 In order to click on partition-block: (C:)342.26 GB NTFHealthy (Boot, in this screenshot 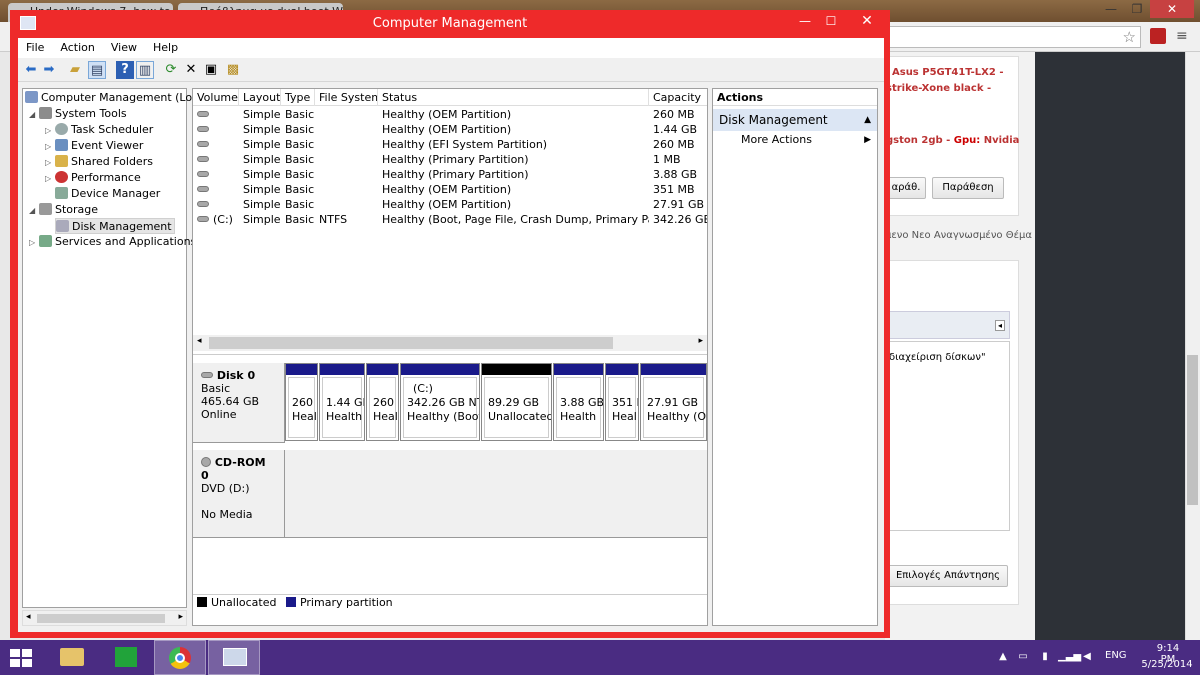, I will do `click(440, 402)`.